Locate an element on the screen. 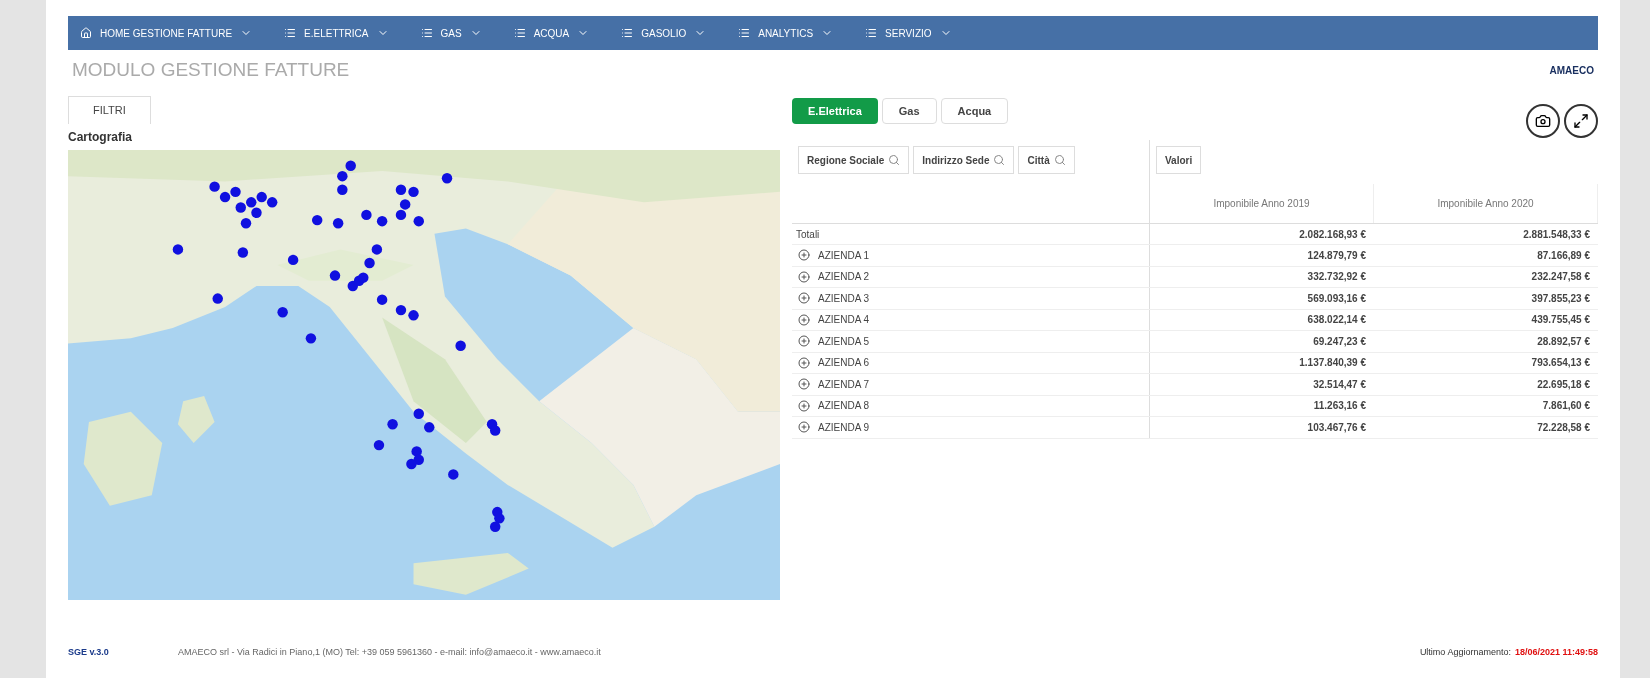 Image resolution: width=1650 pixels, height=678 pixels. nav-menu-item: GAS is located at coordinates (451, 33).